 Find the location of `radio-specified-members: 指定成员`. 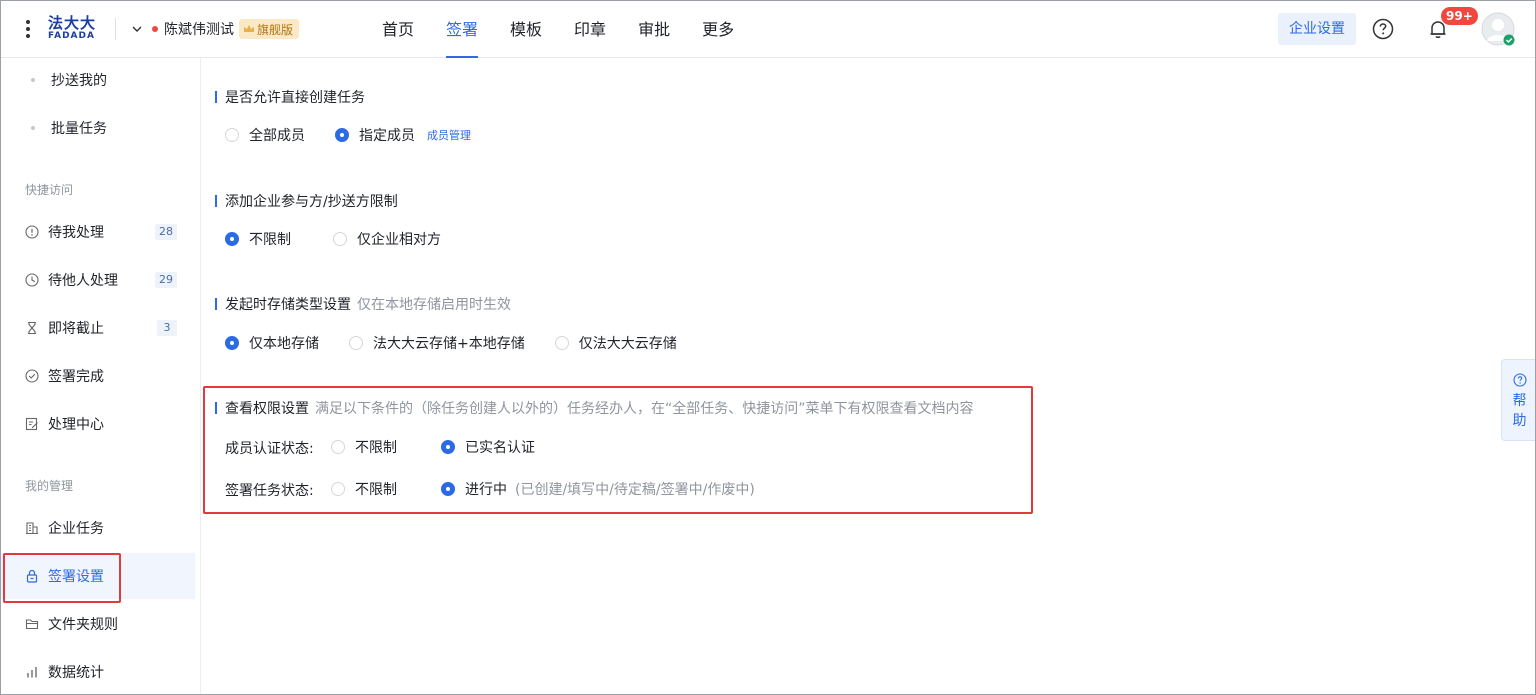

radio-specified-members: 指定成员 is located at coordinates (375, 135).